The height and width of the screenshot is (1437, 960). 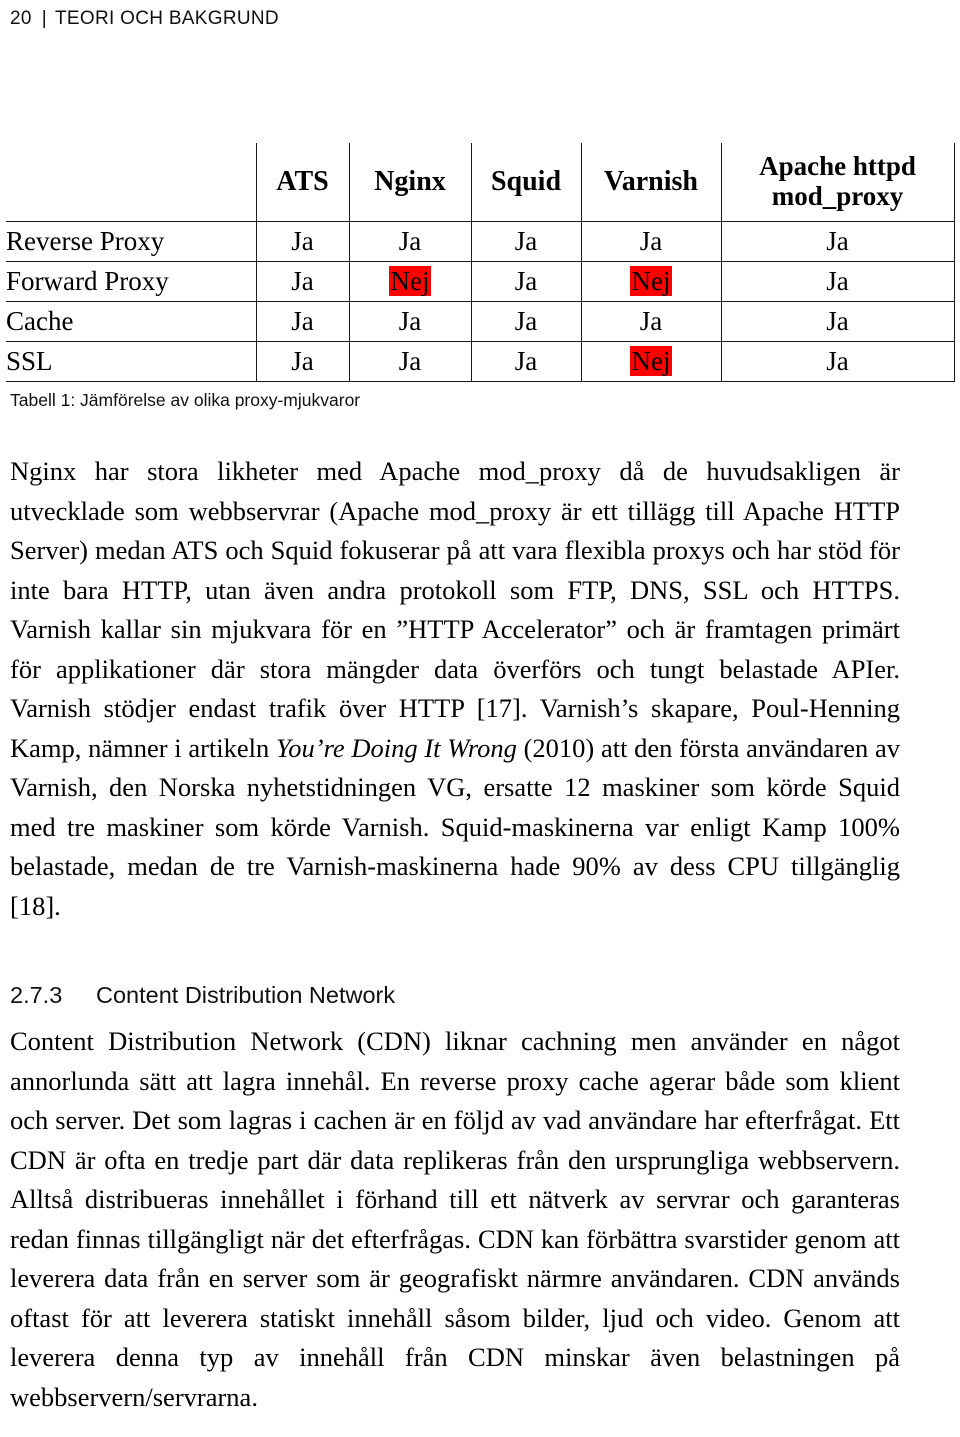 What do you see at coordinates (302, 182) in the screenshot?
I see `column-header-ats: ATS` at bounding box center [302, 182].